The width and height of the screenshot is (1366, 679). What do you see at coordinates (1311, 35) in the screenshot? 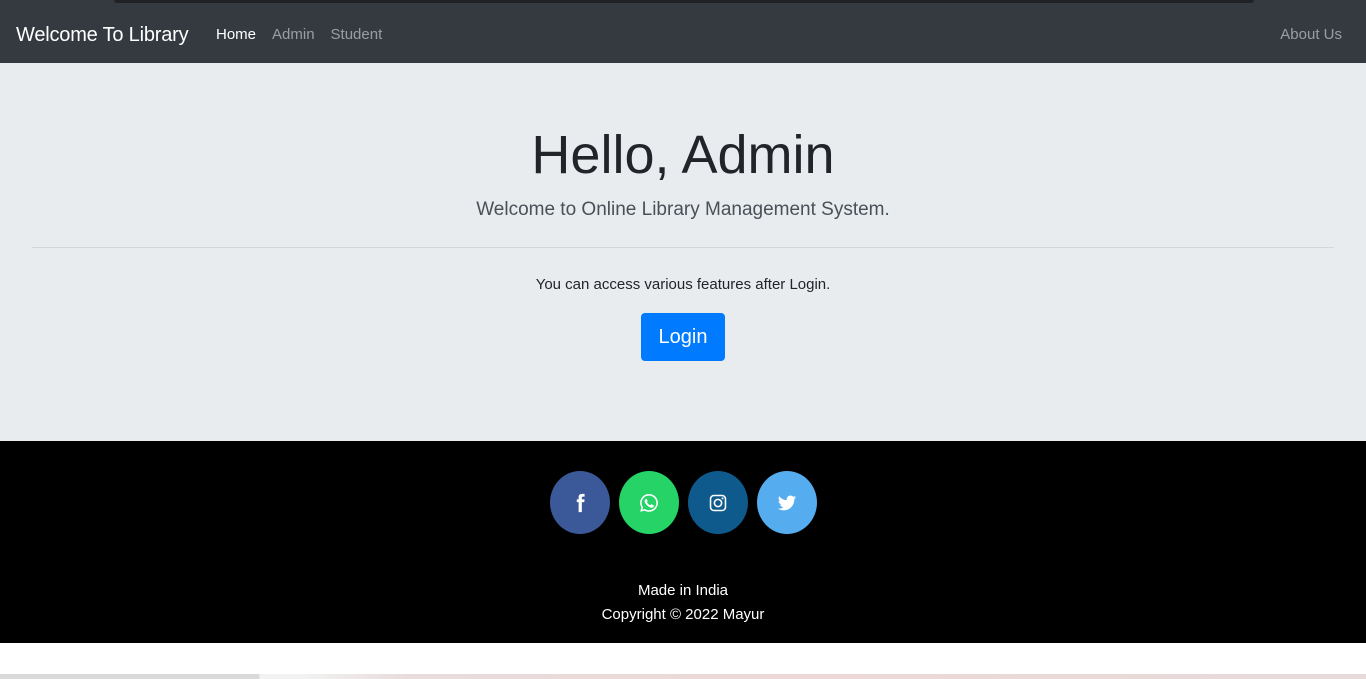
I see `nav-link-about-us: About Us` at bounding box center [1311, 35].